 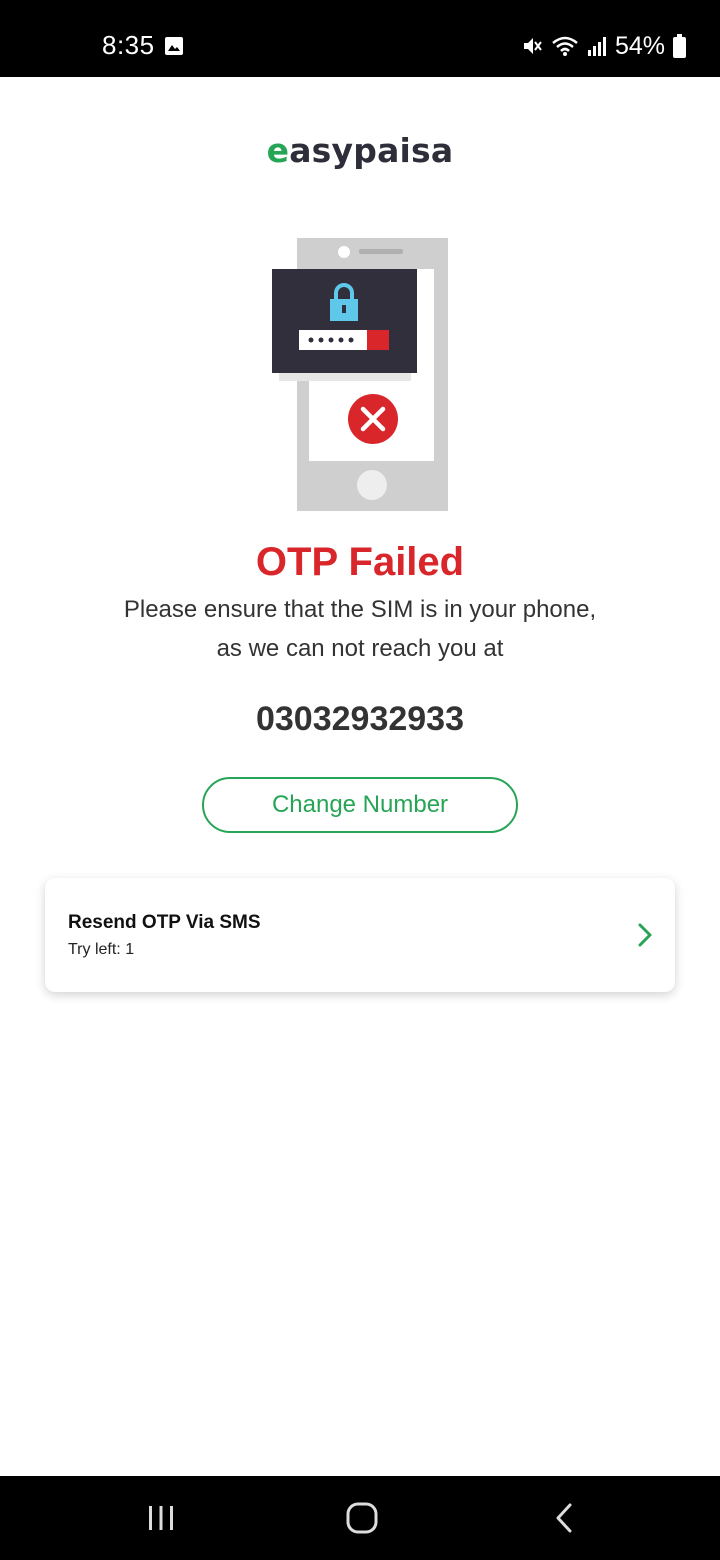 I want to click on recent-apps-button, so click(x=161, y=1518).